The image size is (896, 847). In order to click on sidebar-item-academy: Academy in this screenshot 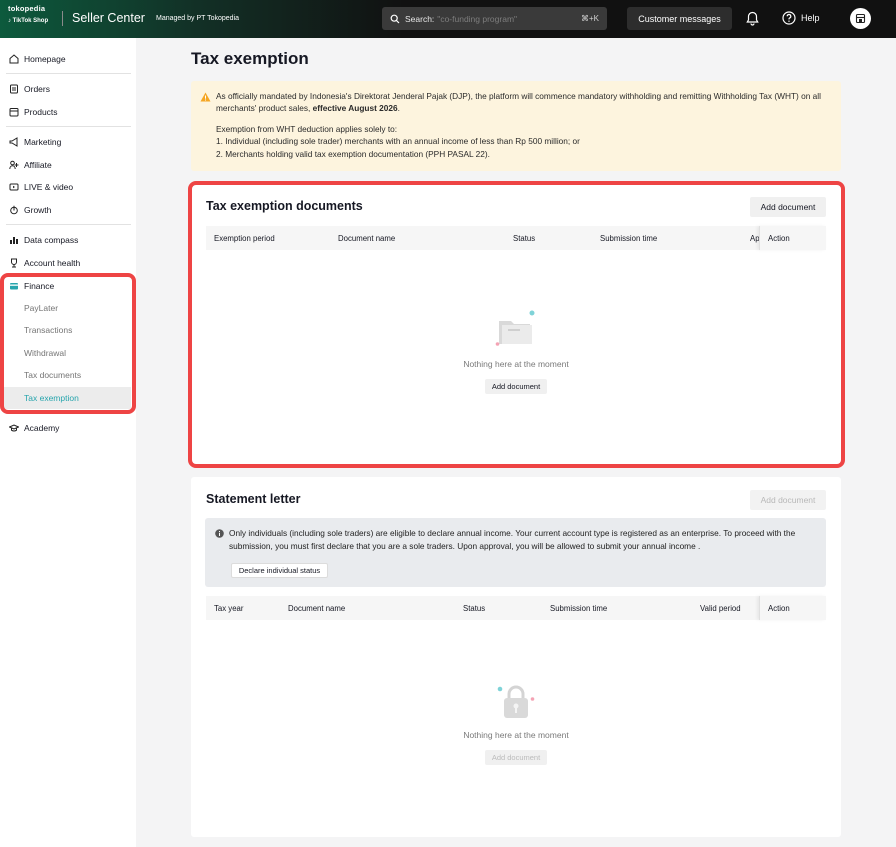, I will do `click(68, 428)`.